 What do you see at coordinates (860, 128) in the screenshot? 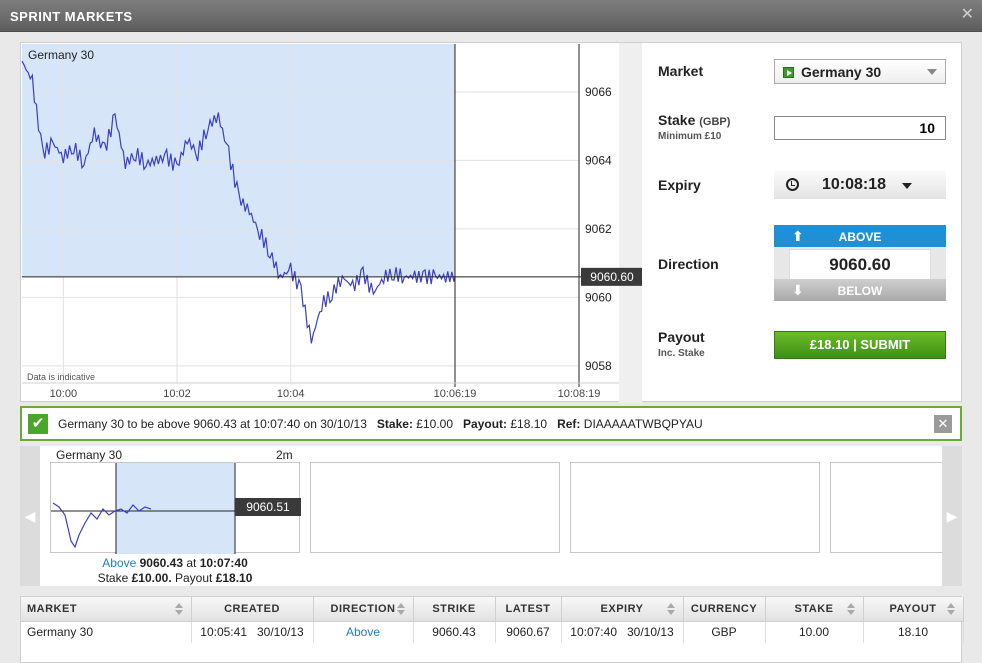
I see `stake-input` at bounding box center [860, 128].